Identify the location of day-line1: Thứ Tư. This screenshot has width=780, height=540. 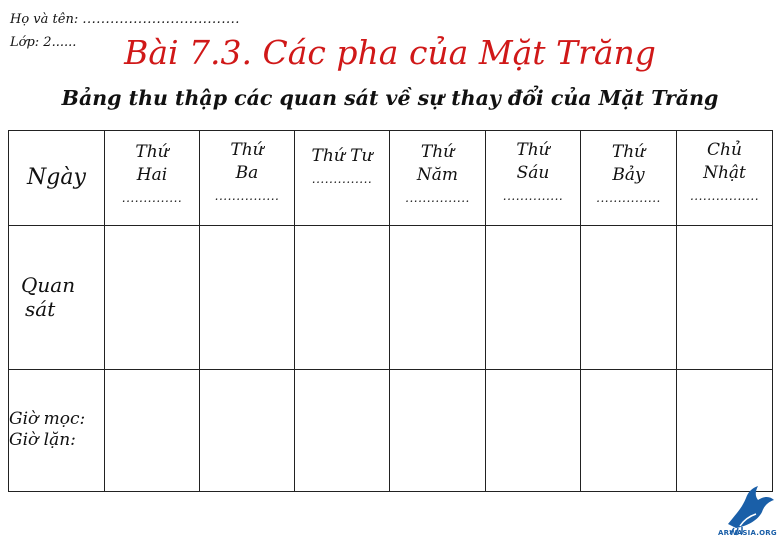
(342, 156).